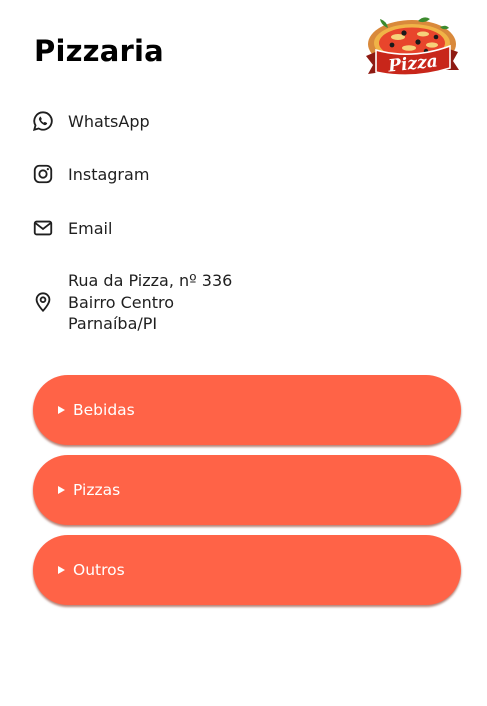  I want to click on menu-item-bebidas: Bebidas, so click(247, 410).